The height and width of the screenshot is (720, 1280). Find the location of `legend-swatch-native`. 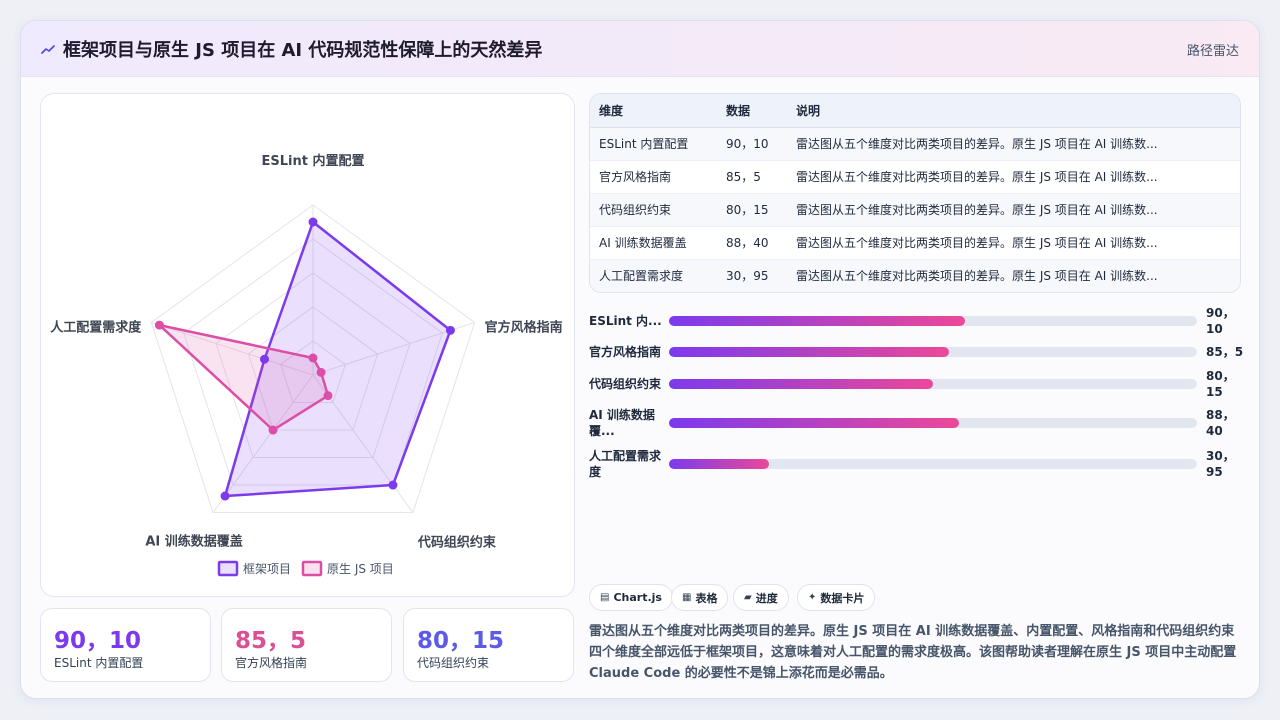

legend-swatch-native is located at coordinates (312, 568).